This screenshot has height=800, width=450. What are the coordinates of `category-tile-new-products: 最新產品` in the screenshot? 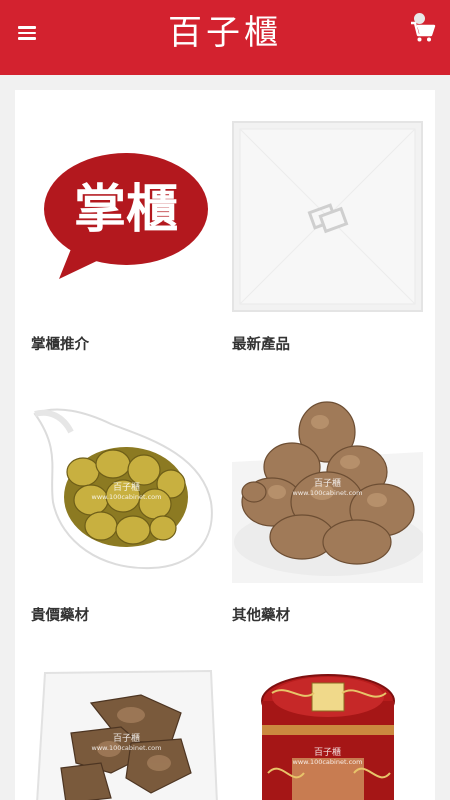 It's located at (327, 241).